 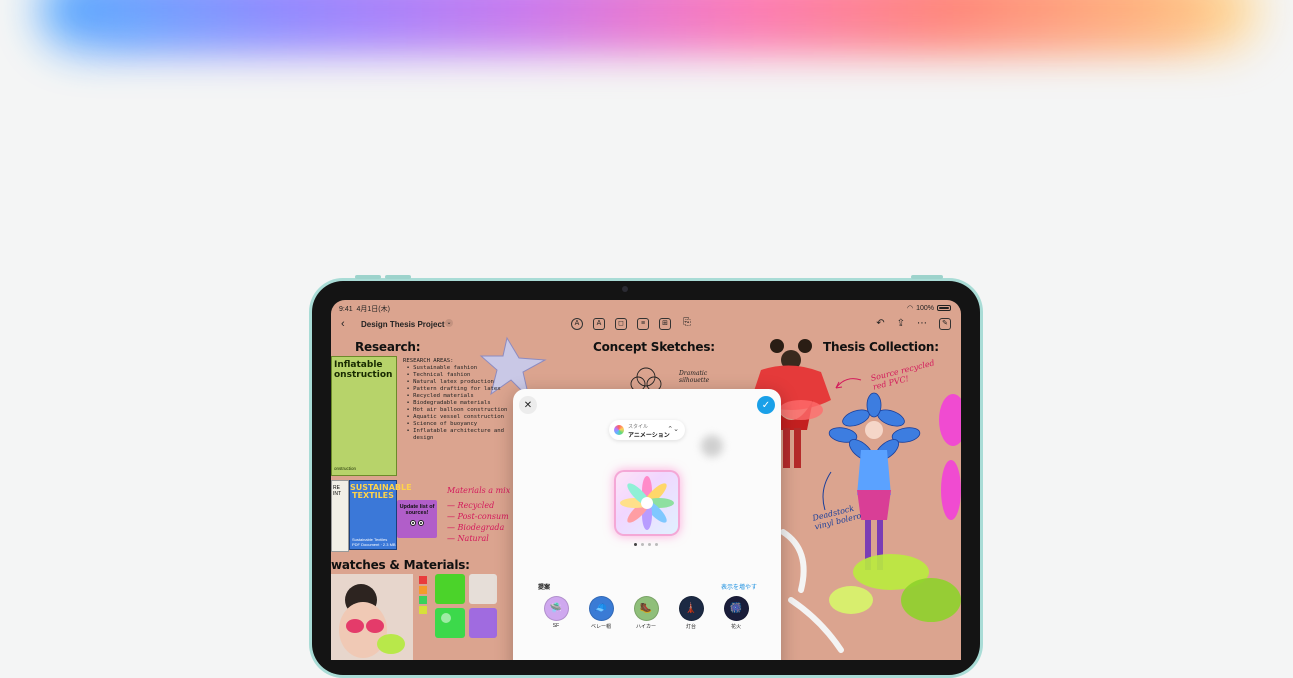 What do you see at coordinates (413, 523) in the screenshot?
I see `eye-icon` at bounding box center [413, 523].